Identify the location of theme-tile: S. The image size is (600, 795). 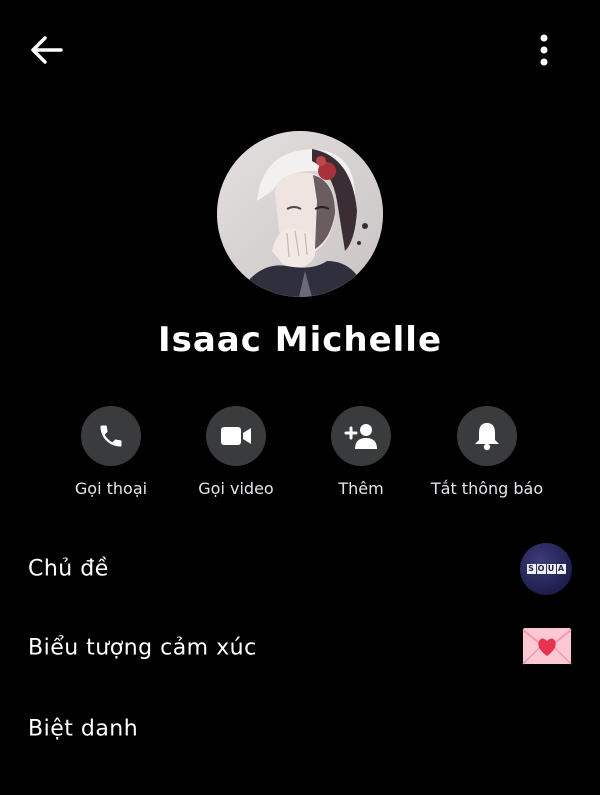
(531, 569).